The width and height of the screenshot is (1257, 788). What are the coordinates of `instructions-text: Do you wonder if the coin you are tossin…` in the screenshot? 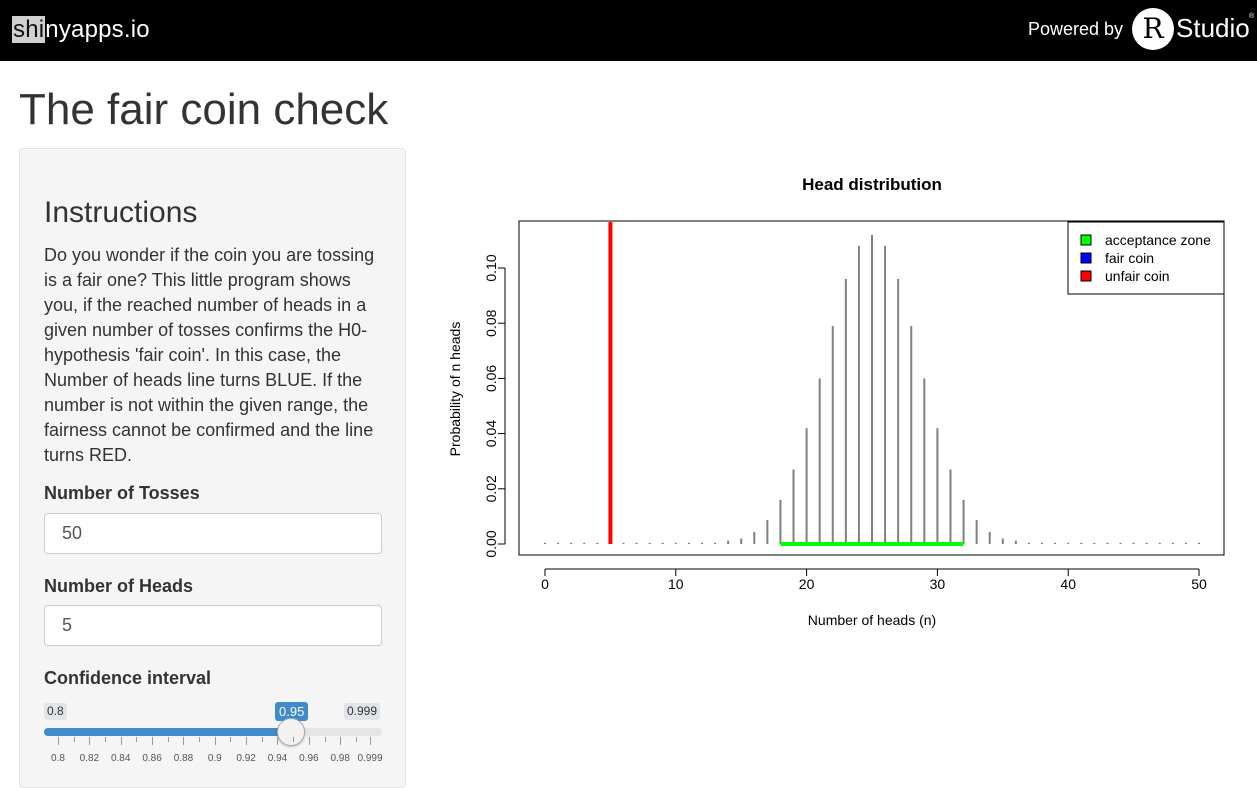 It's located at (209, 355).